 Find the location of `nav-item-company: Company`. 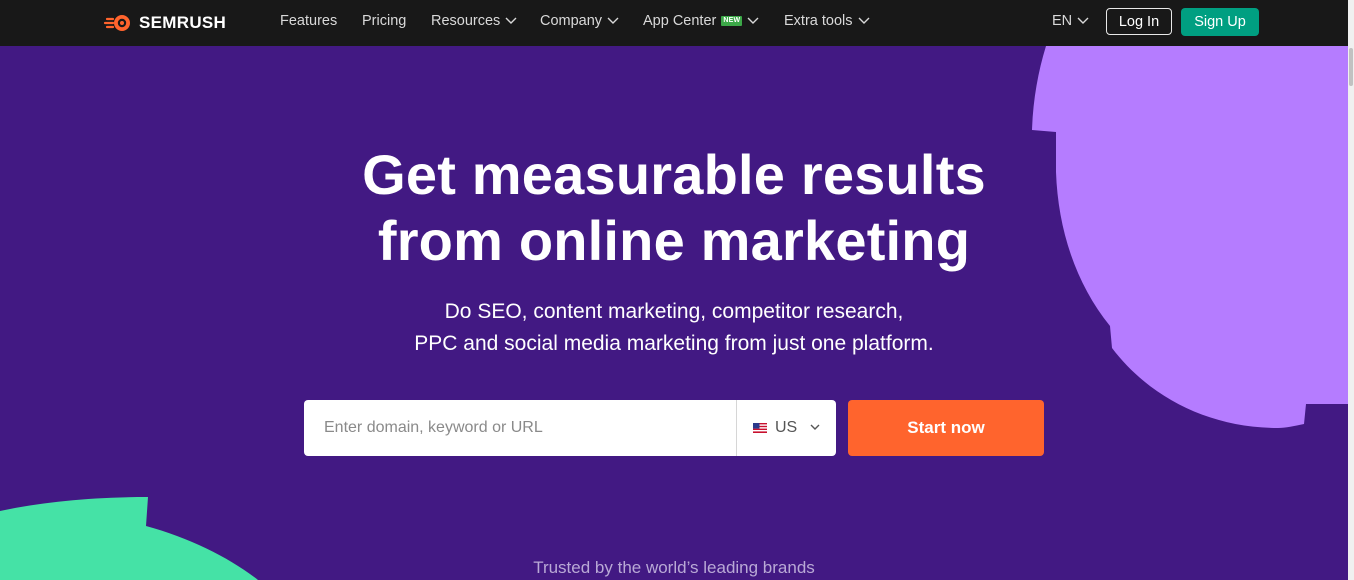

nav-item-company: Company is located at coordinates (579, 21).